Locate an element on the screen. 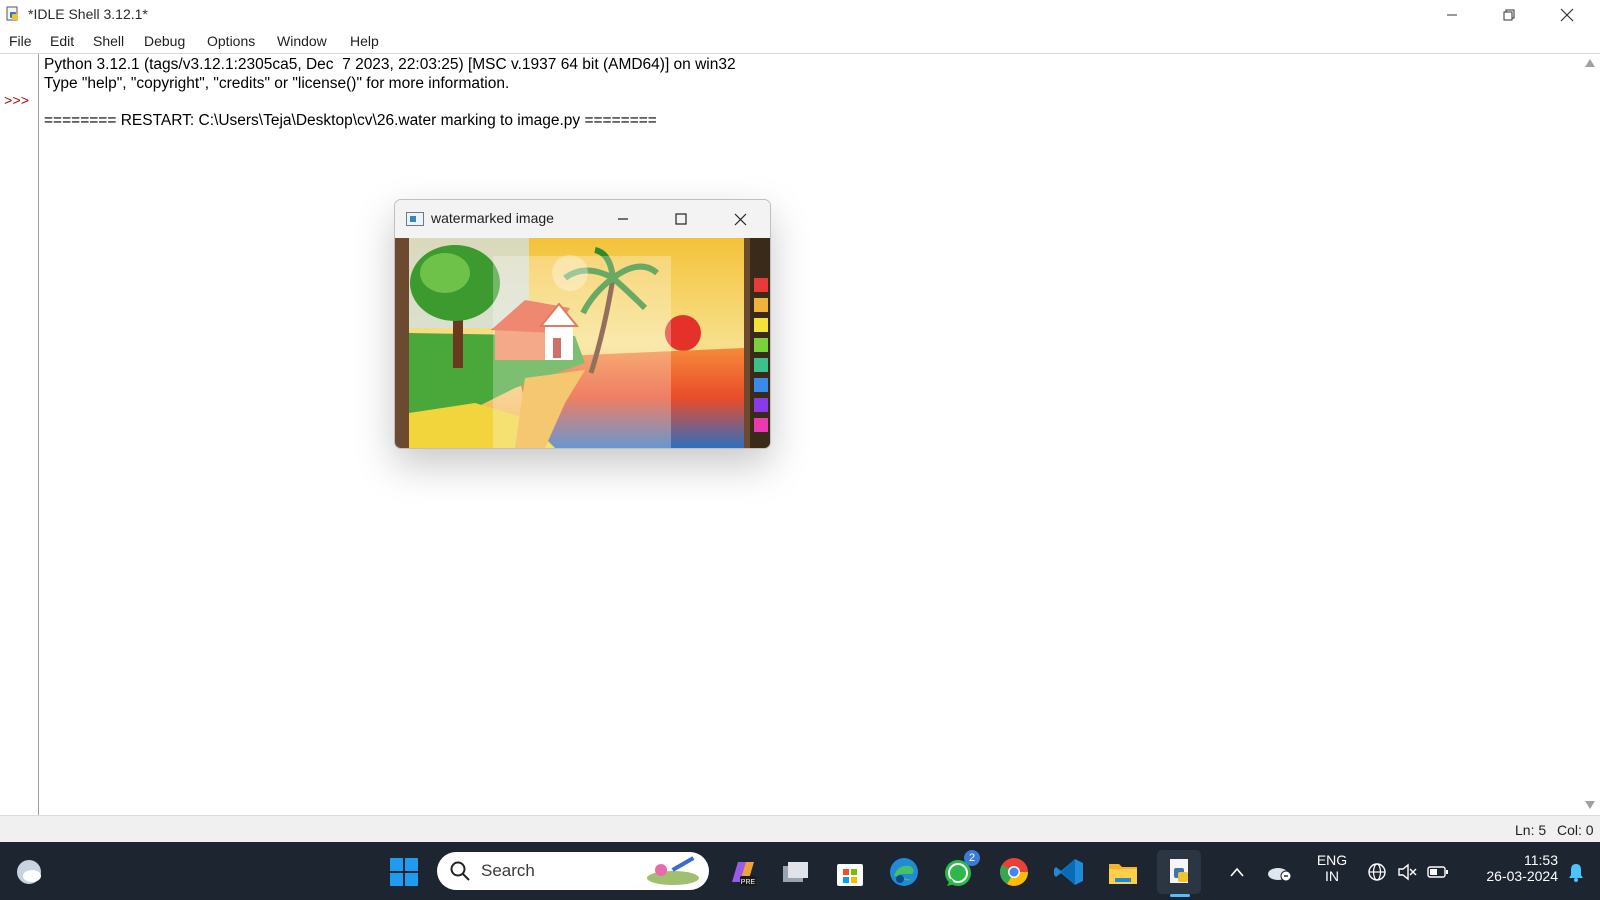  chevron-up-icon is located at coordinates (1237, 872).